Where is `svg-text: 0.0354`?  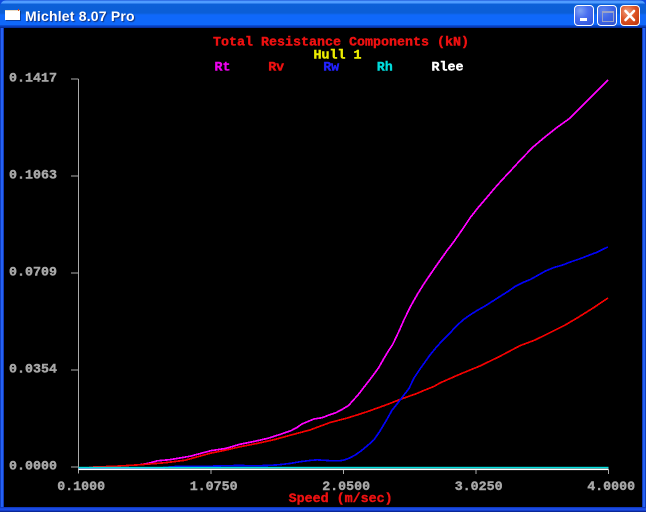 svg-text: 0.0354 is located at coordinates (33, 369).